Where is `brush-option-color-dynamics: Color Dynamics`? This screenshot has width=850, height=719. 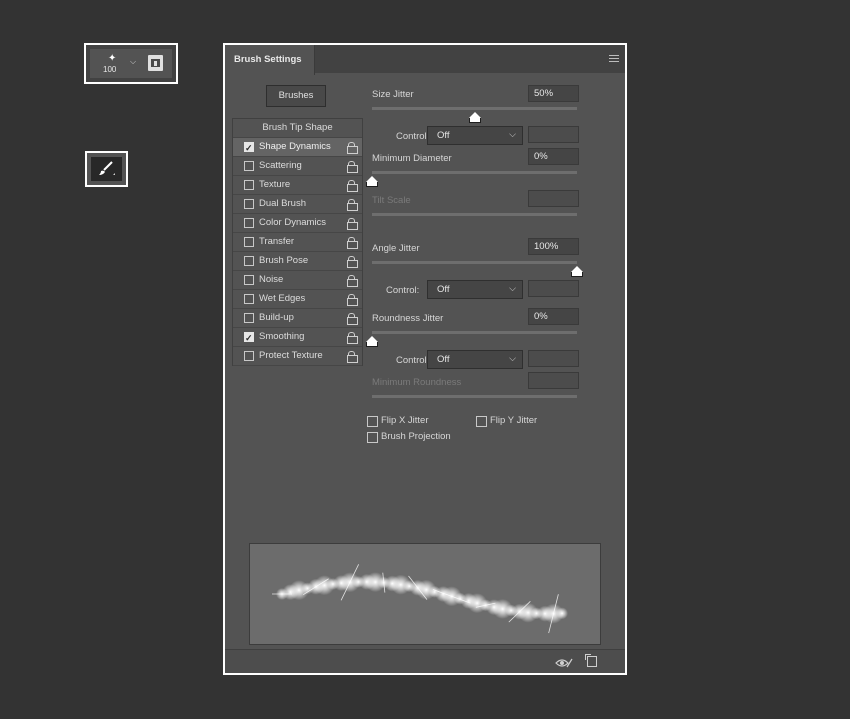 brush-option-color-dynamics: Color Dynamics is located at coordinates (297, 223).